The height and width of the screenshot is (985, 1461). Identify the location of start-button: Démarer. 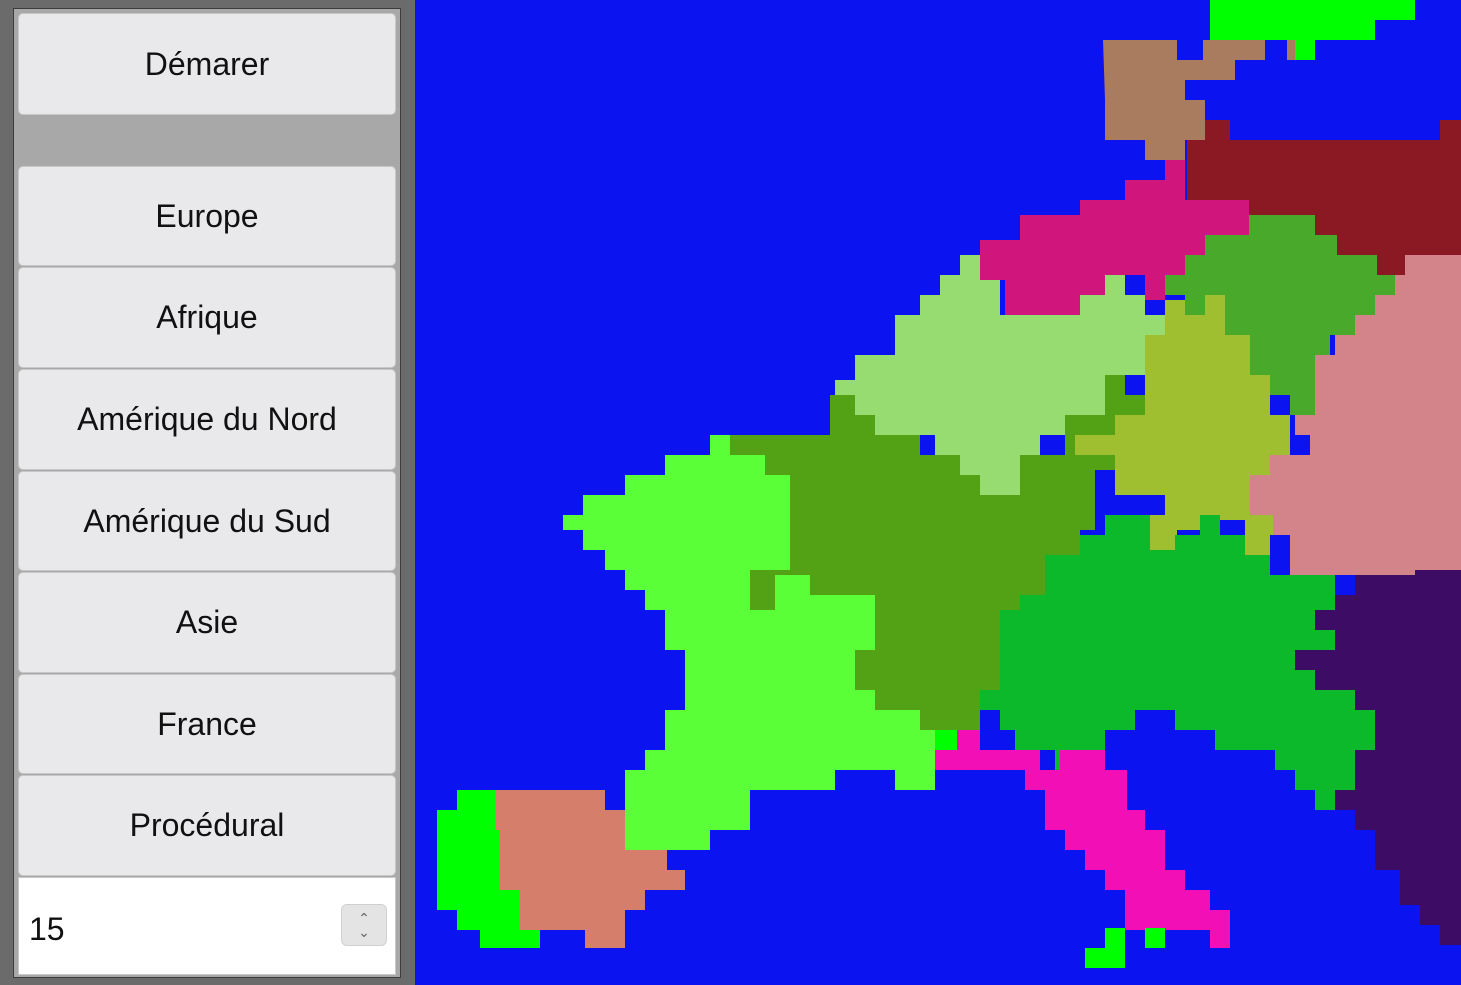
(207, 64).